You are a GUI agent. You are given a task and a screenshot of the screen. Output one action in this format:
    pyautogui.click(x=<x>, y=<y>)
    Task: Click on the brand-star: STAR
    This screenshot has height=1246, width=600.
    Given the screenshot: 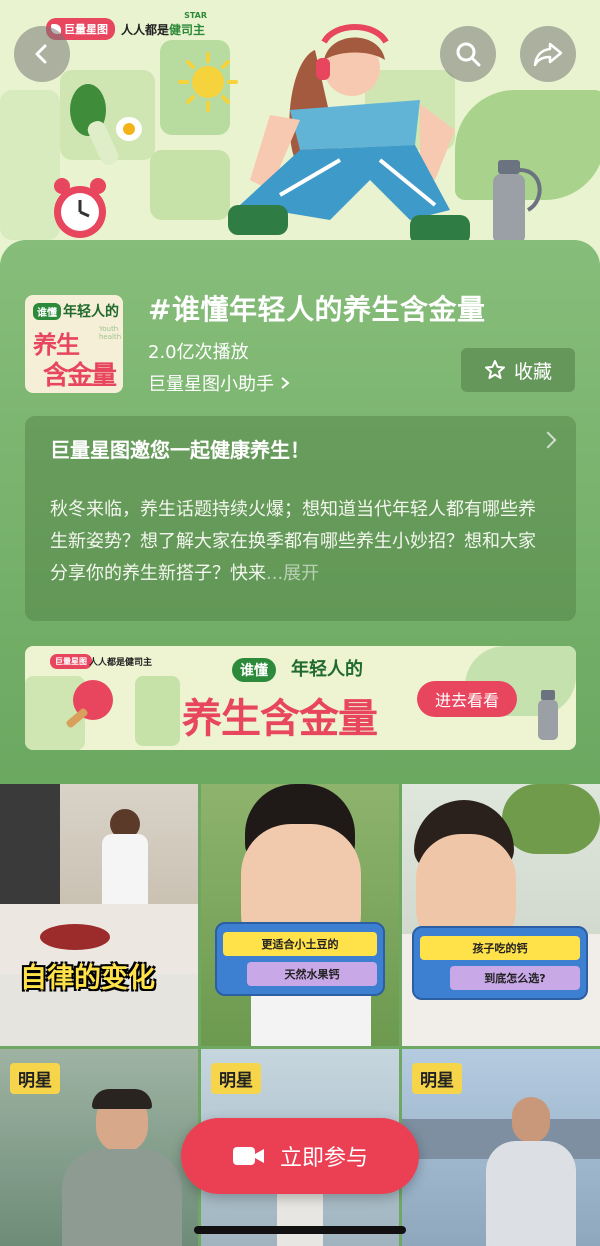 What is the action you would take?
    pyautogui.click(x=196, y=15)
    